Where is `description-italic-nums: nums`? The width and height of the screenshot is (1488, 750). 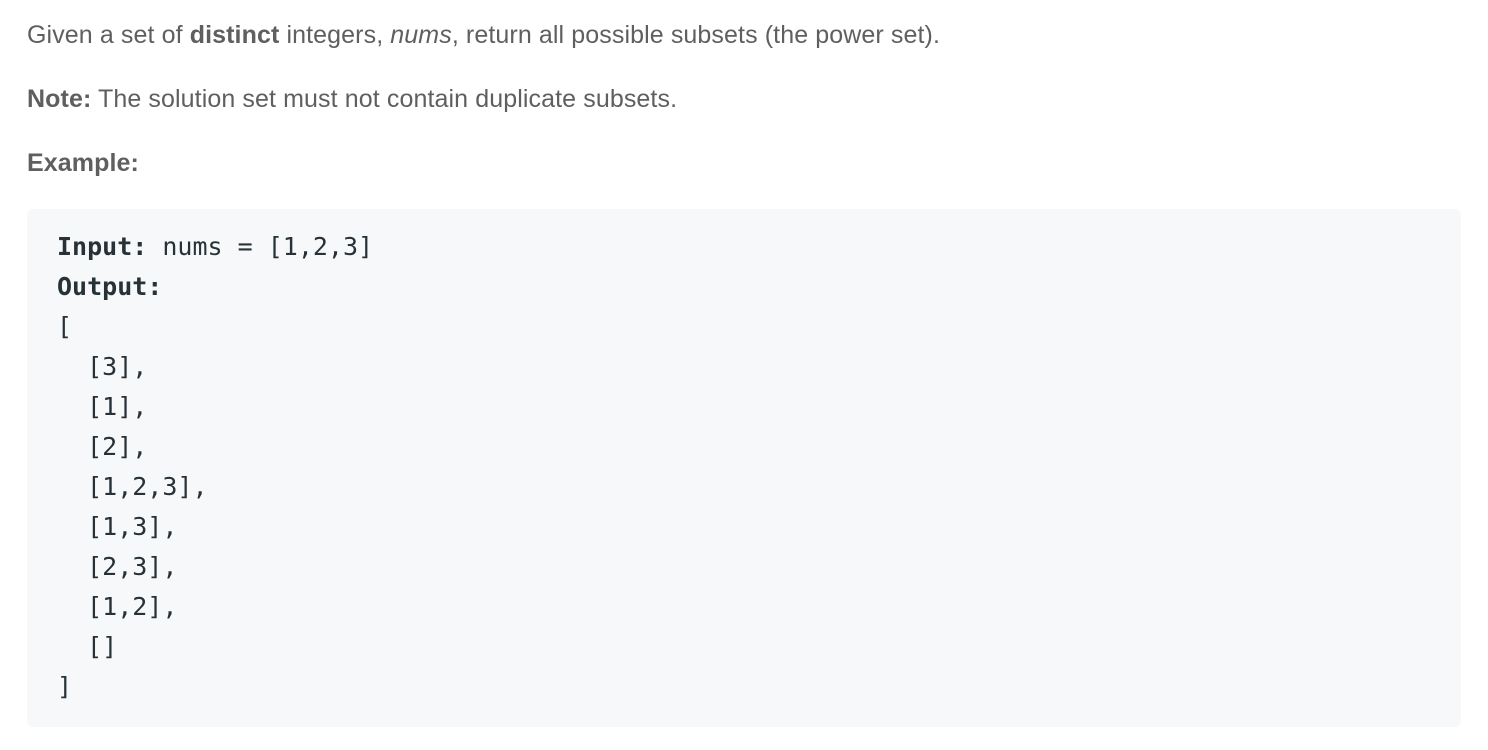
description-italic-nums: nums is located at coordinates (421, 35).